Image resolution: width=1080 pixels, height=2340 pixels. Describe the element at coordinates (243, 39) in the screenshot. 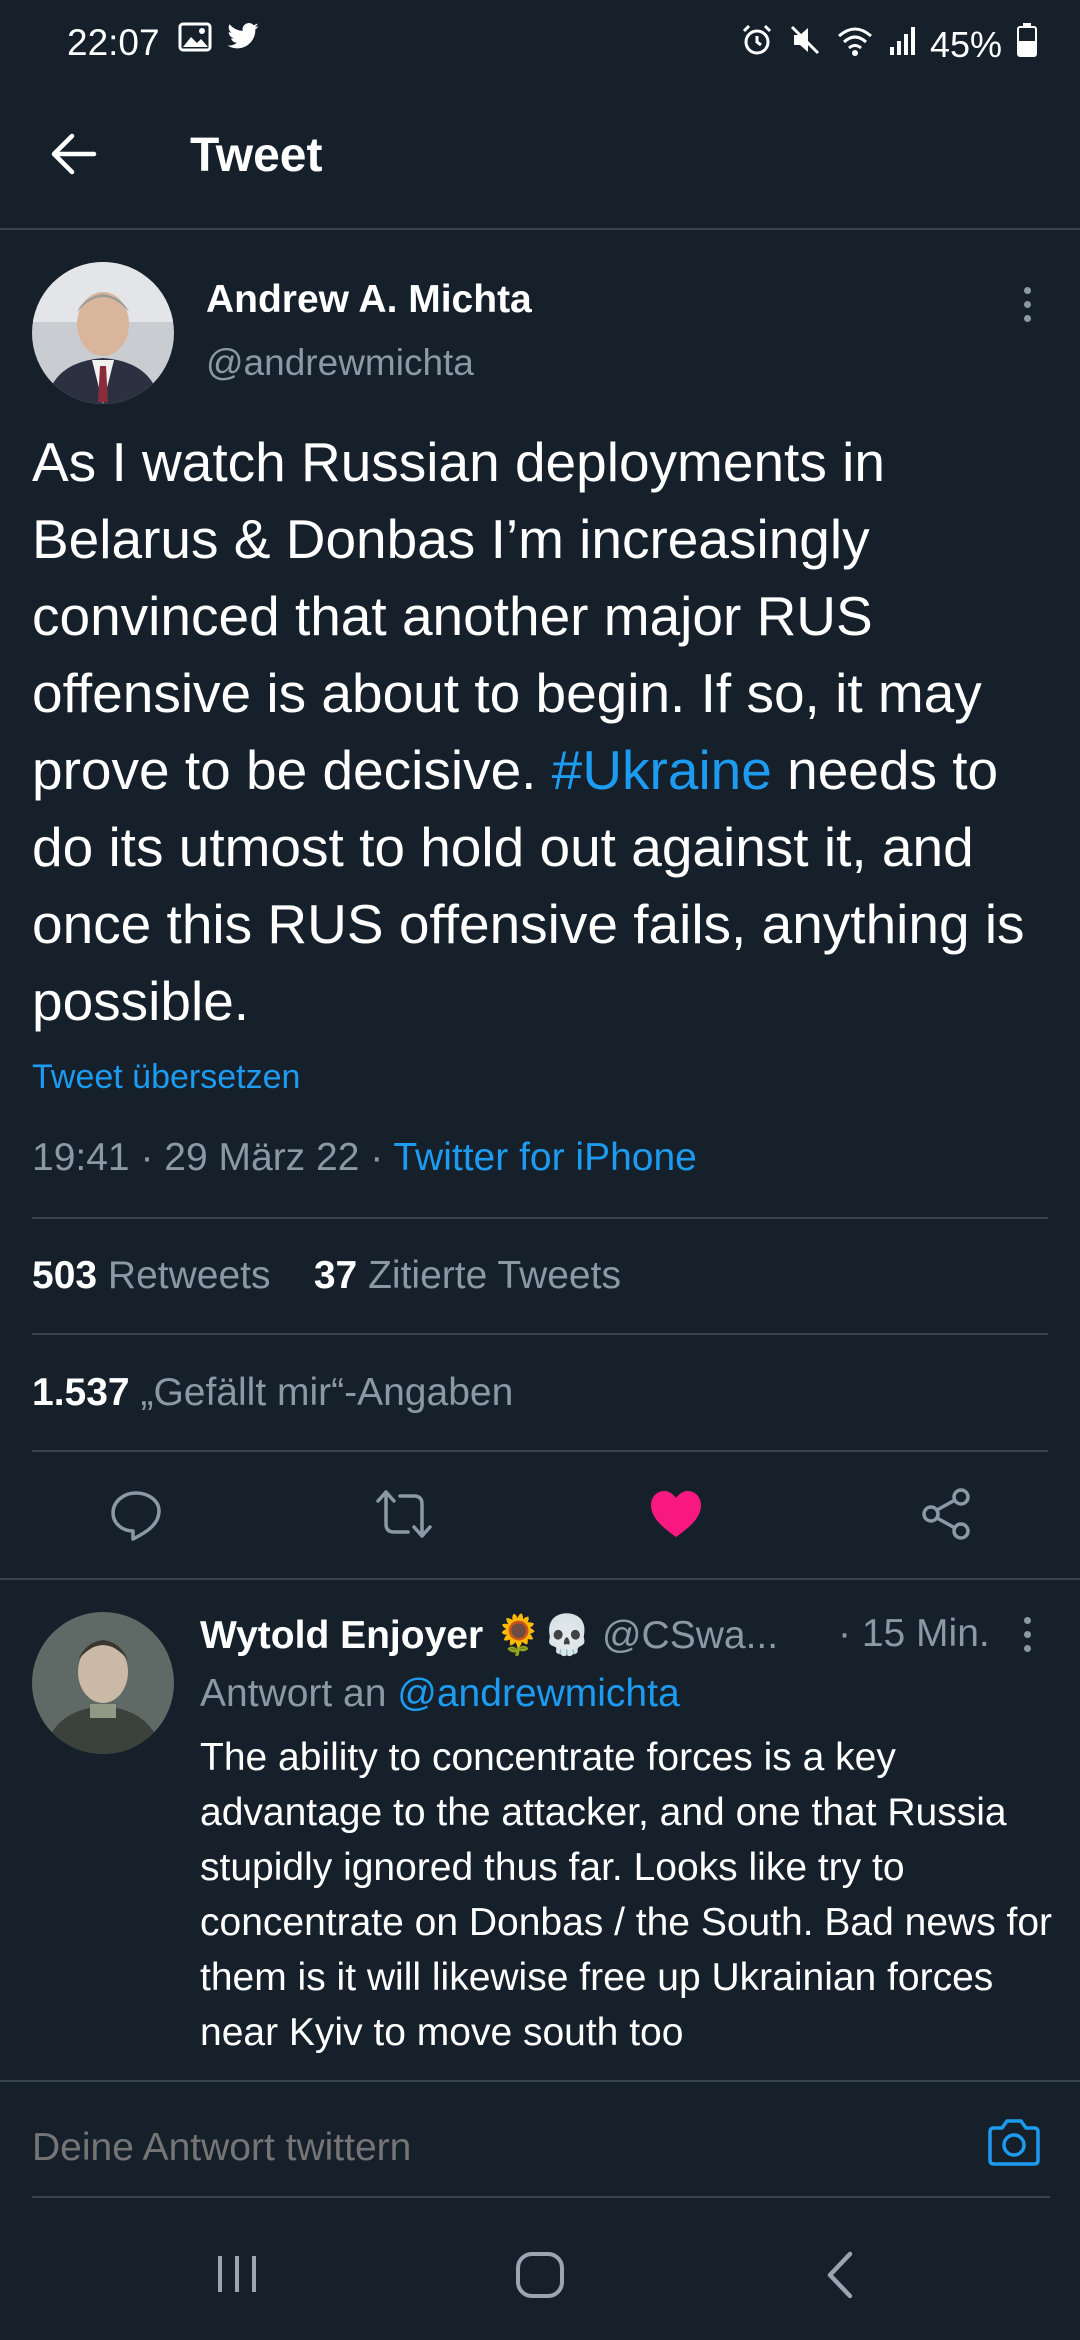

I see `twitter-icon` at that location.